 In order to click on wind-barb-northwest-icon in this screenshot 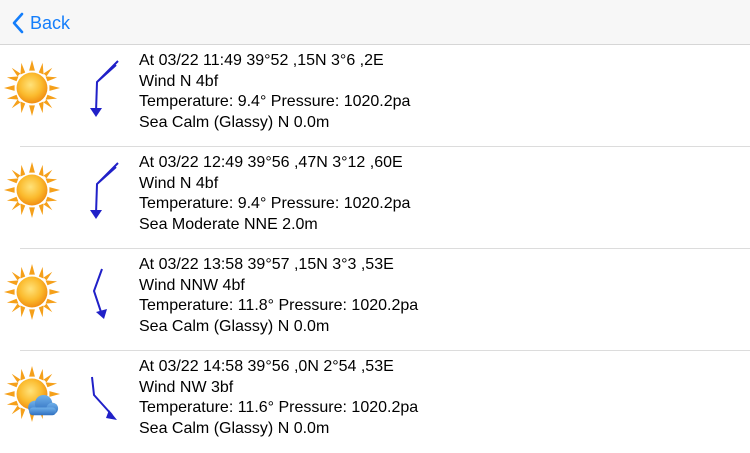, I will do `click(104, 398)`.